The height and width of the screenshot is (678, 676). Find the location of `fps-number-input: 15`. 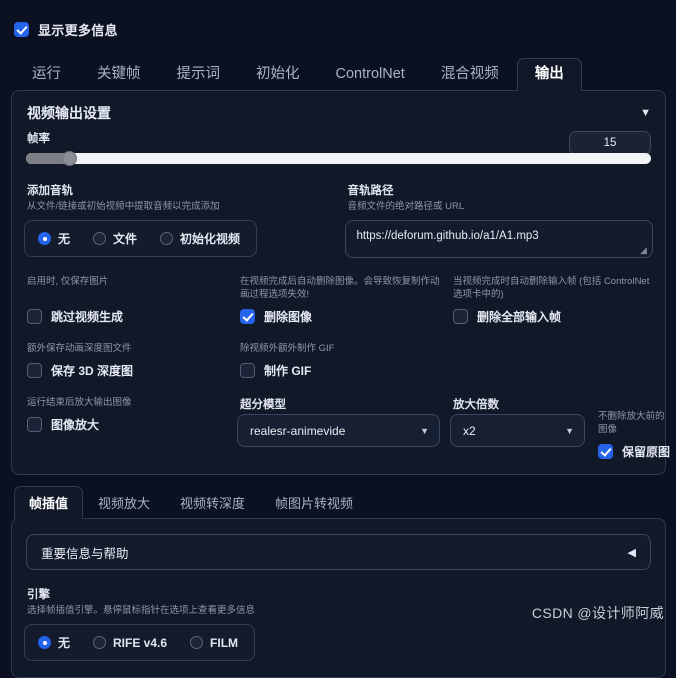

fps-number-input: 15 is located at coordinates (610, 143).